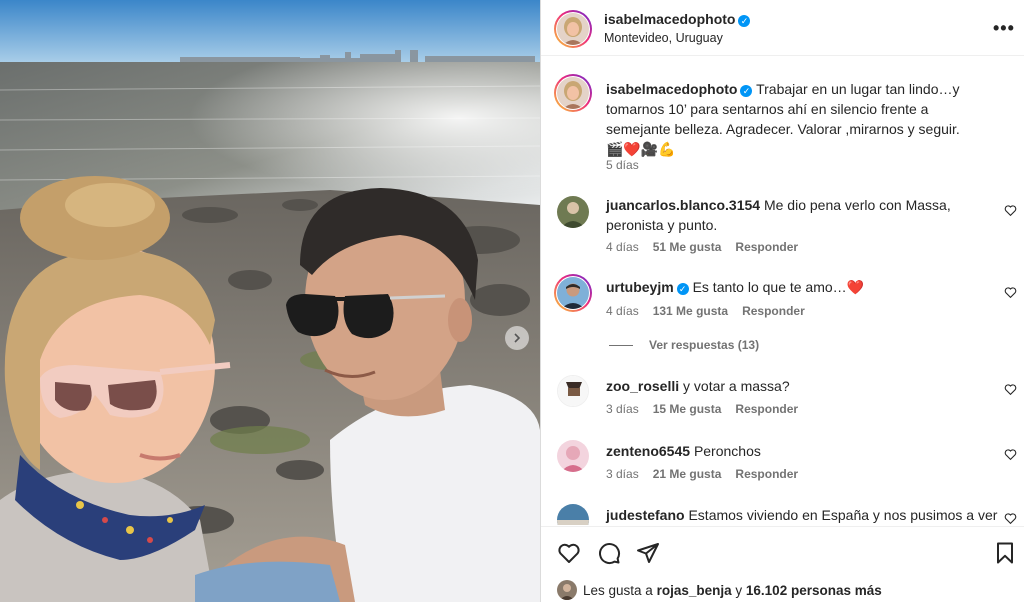 The height and width of the screenshot is (602, 1024). I want to click on heart-emoji: ❤️, so click(855, 287).